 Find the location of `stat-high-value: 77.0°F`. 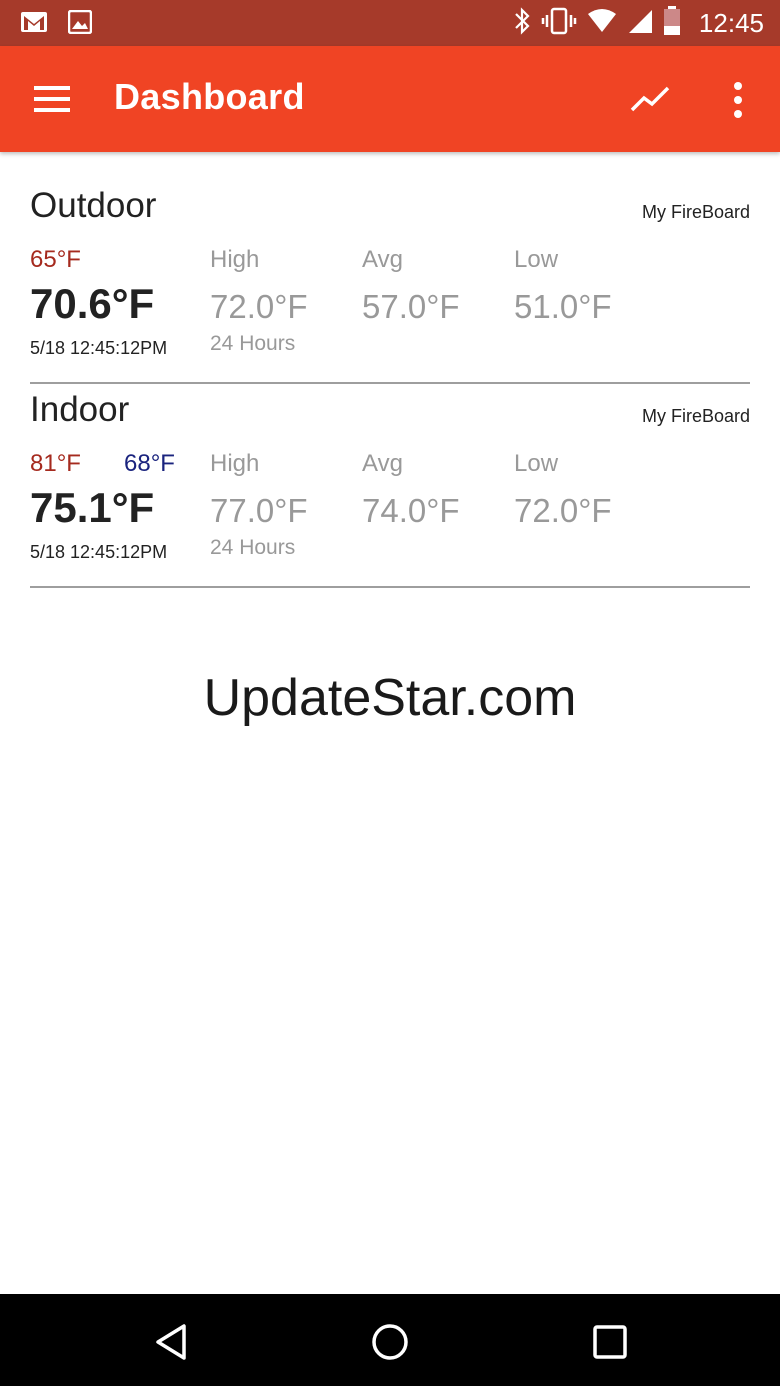

stat-high-value: 77.0°F is located at coordinates (259, 510).